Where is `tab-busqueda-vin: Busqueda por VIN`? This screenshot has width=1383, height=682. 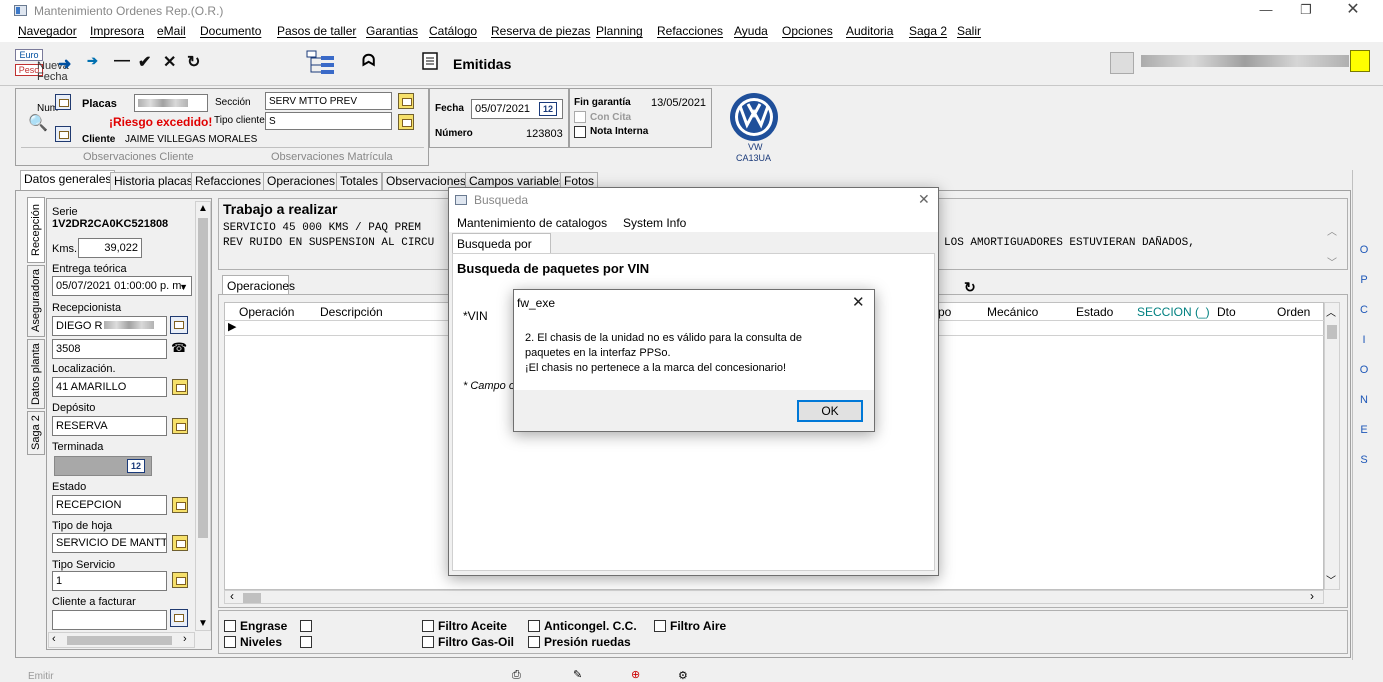 tab-busqueda-vin: Busqueda por VIN is located at coordinates (501, 249).